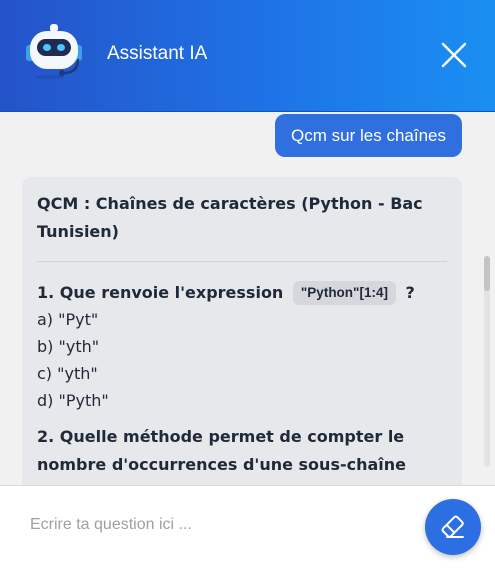 The image size is (495, 573). I want to click on eraser-icon, so click(452, 526).